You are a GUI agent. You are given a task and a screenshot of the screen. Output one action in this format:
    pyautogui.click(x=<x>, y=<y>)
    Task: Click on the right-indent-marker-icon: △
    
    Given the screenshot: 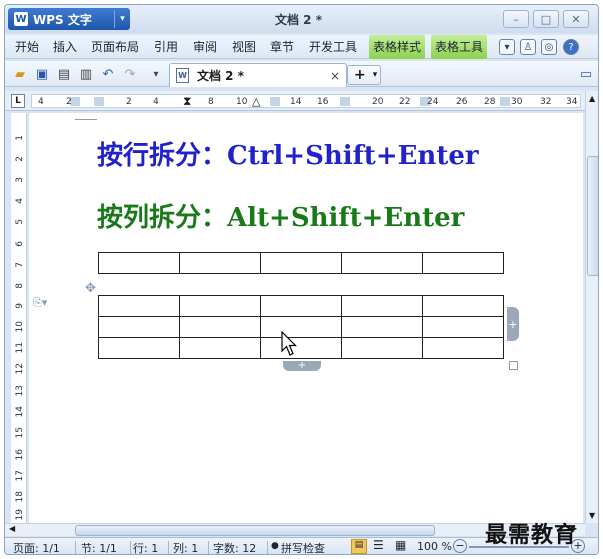 What is the action you would take?
    pyautogui.click(x=256, y=101)
    